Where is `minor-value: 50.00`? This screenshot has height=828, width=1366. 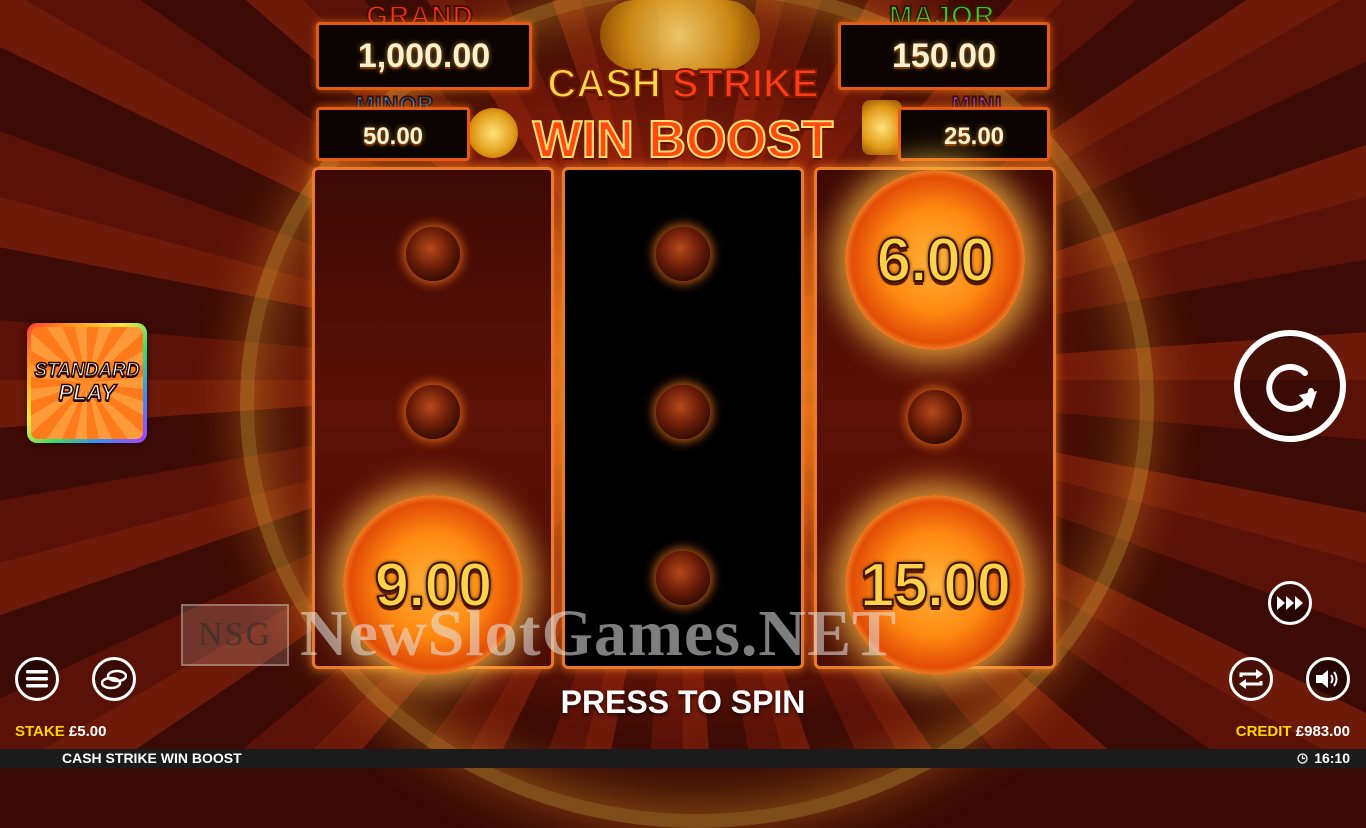 minor-value: 50.00 is located at coordinates (393, 136).